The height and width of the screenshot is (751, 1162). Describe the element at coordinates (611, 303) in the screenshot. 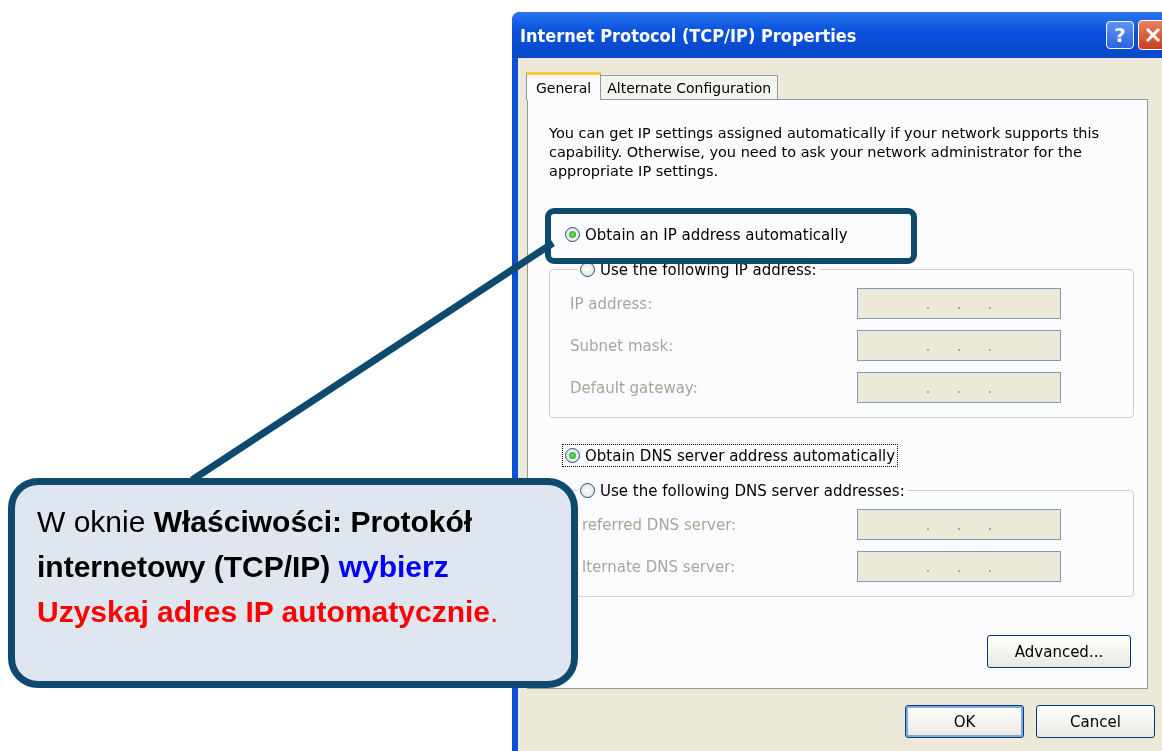

I see `field-label: IP address:` at that location.